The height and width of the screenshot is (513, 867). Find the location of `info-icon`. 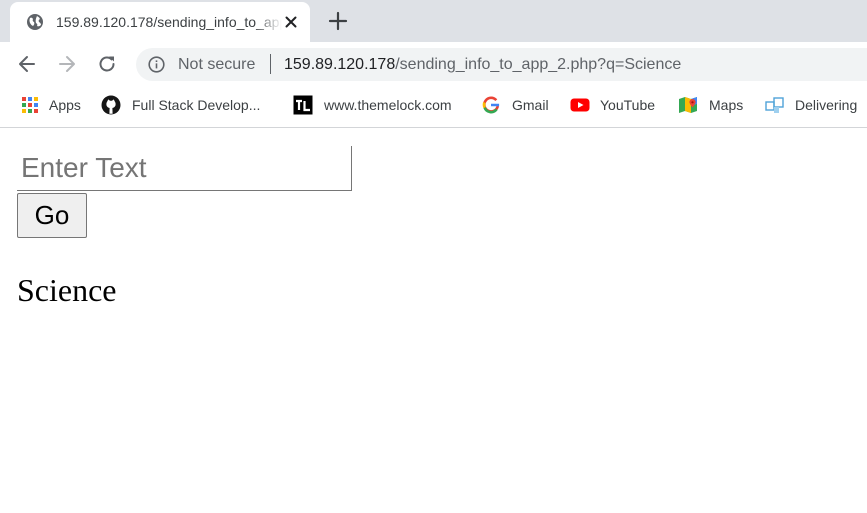

info-icon is located at coordinates (156, 64).